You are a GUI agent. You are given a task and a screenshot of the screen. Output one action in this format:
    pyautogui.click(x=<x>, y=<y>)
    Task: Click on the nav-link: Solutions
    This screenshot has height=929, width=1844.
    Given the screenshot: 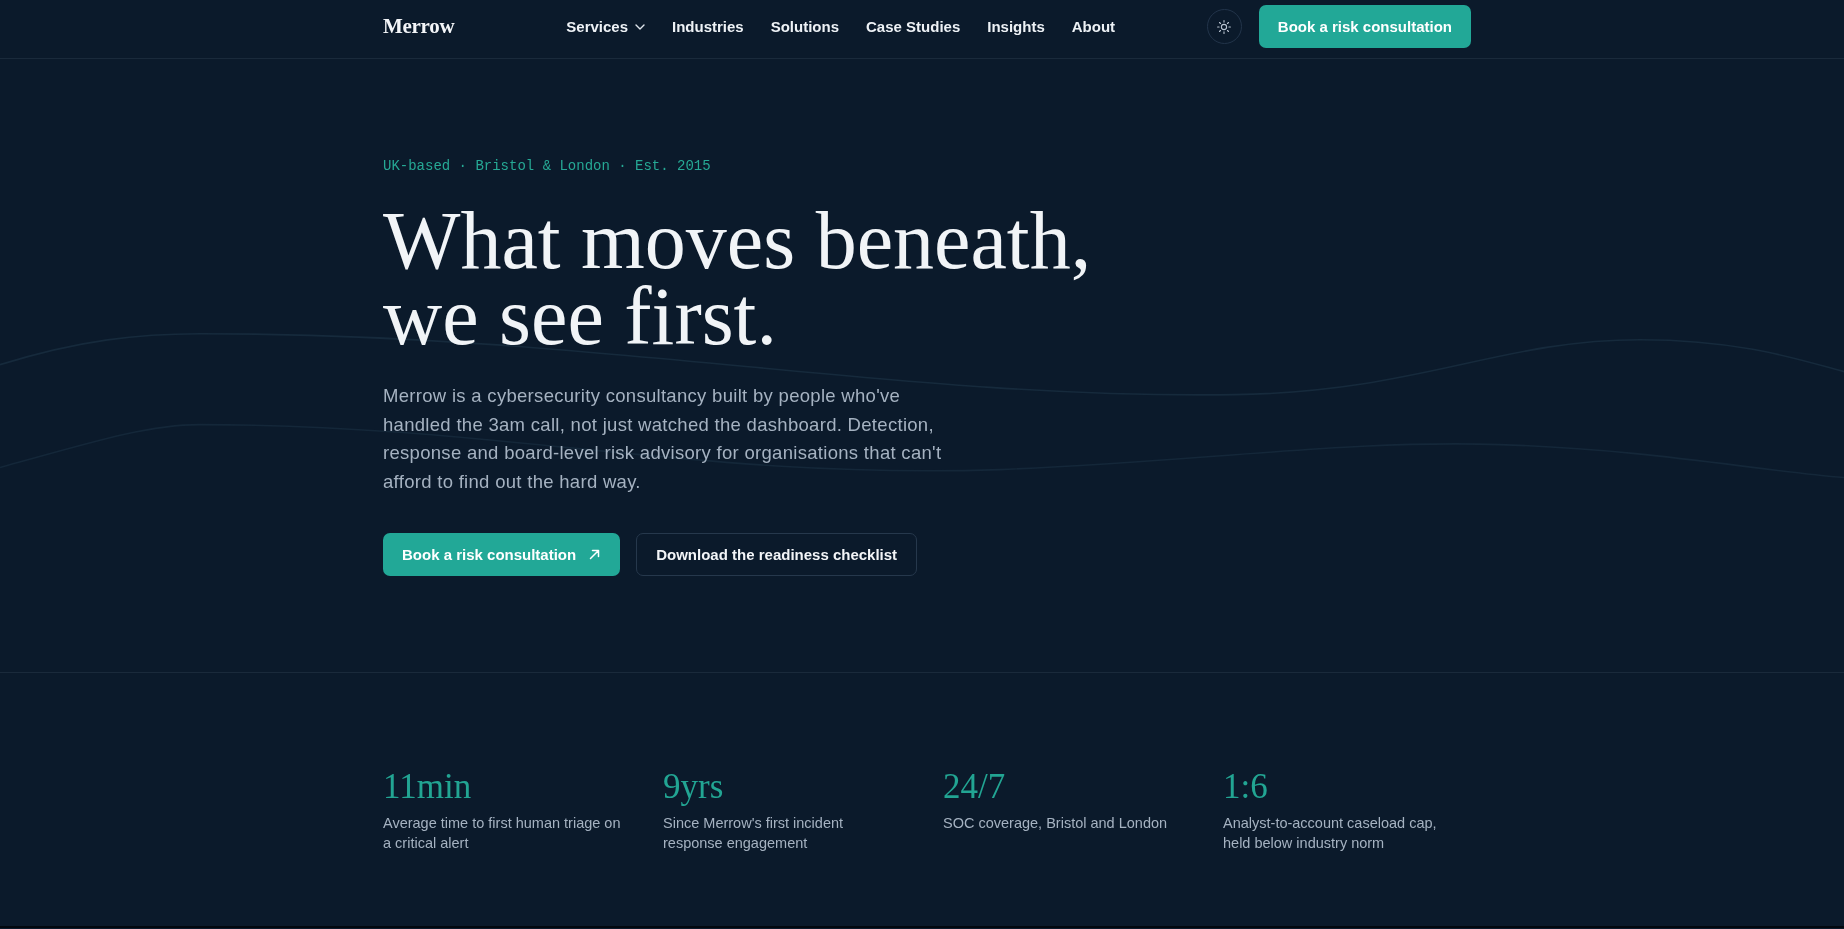 What is the action you would take?
    pyautogui.click(x=805, y=26)
    